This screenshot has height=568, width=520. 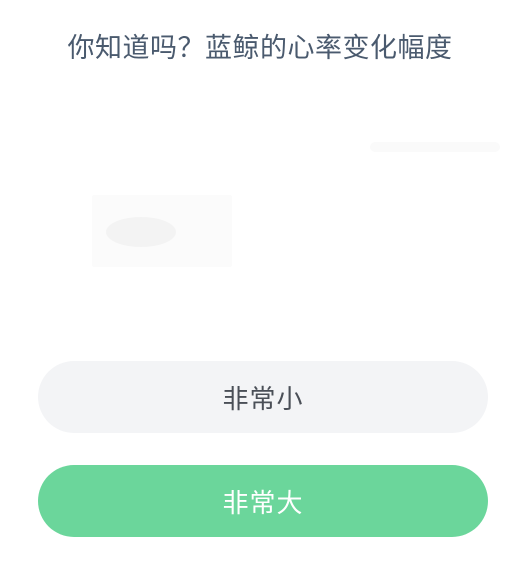 What do you see at coordinates (260, 48) in the screenshot?
I see `question-title: 你知道吗？蓝鲸的心率变化幅度` at bounding box center [260, 48].